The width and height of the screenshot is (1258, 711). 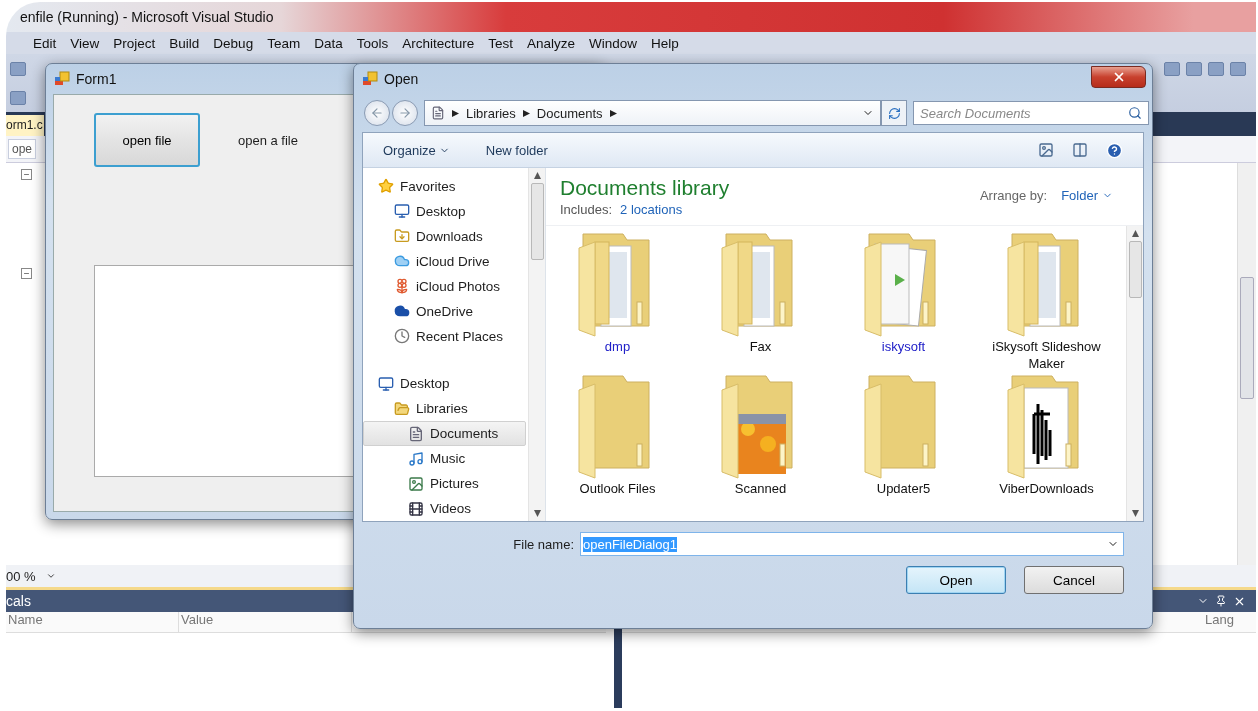 What do you see at coordinates (613, 43) in the screenshot?
I see `menu-item: Window` at bounding box center [613, 43].